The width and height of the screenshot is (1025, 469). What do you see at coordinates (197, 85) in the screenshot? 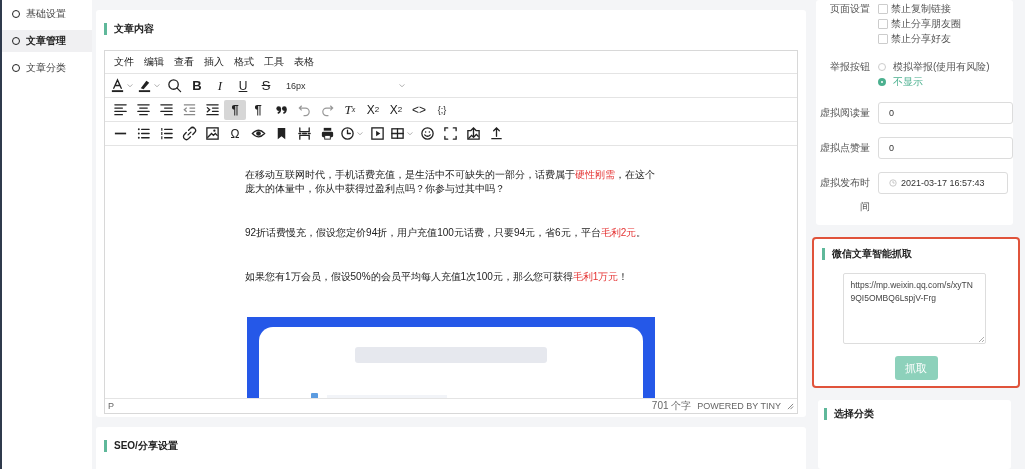
I see `toolbar-button: B` at bounding box center [197, 85].